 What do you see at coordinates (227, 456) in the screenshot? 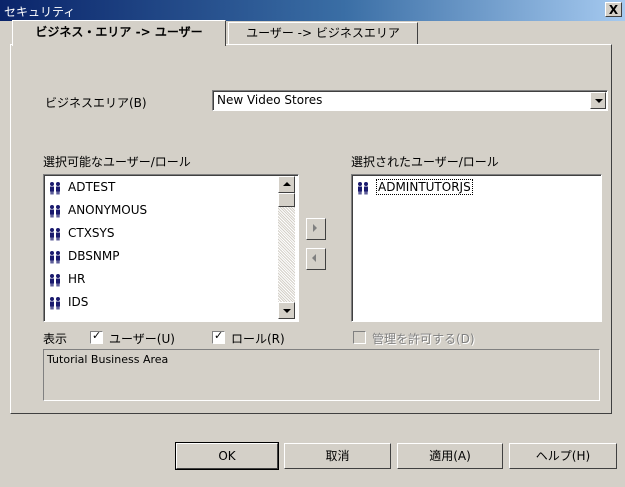
I see `ok-button: OK` at bounding box center [227, 456].